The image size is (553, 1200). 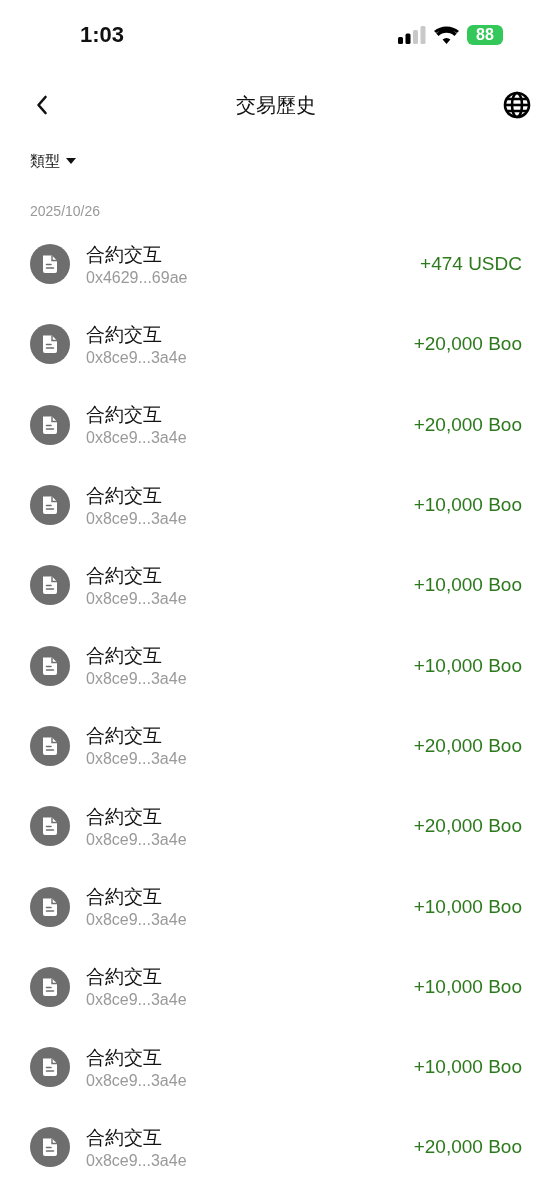 I want to click on transaction-address: 0x4629...69ae, so click(x=137, y=277).